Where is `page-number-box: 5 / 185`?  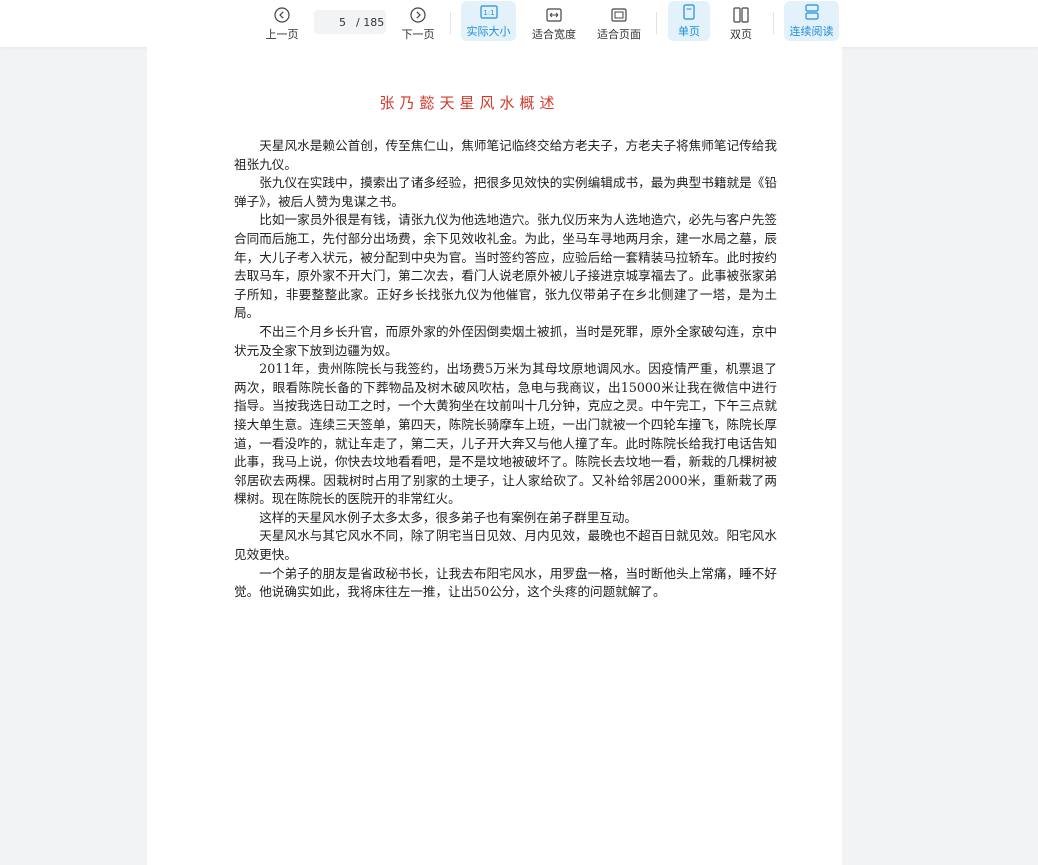
page-number-box: 5 / 185 is located at coordinates (350, 22).